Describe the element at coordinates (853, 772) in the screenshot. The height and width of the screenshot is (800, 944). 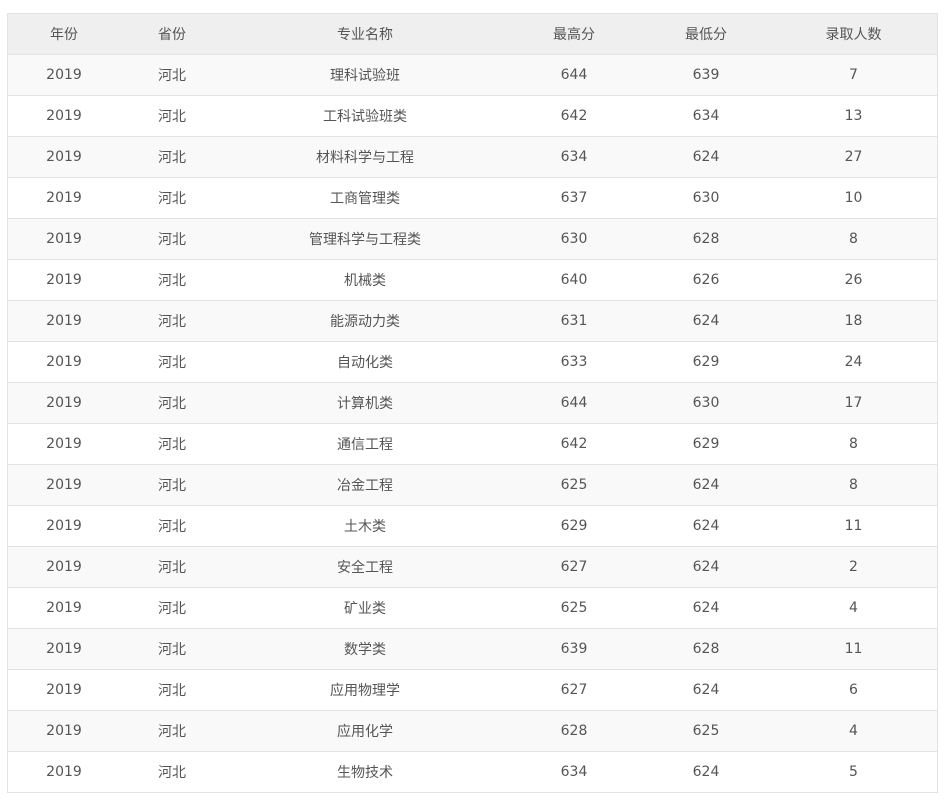
I see `cell-admitted-count: 5` at that location.